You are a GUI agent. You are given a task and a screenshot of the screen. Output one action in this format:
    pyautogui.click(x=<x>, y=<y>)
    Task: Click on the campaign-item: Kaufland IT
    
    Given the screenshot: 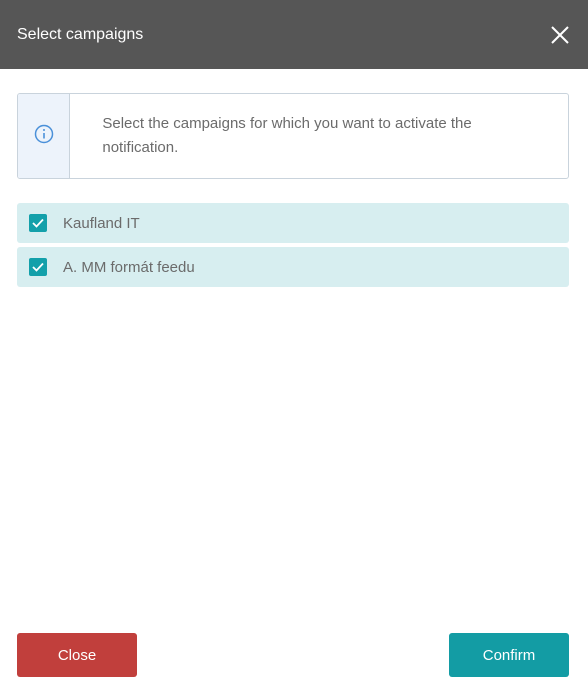 What is the action you would take?
    pyautogui.click(x=293, y=223)
    